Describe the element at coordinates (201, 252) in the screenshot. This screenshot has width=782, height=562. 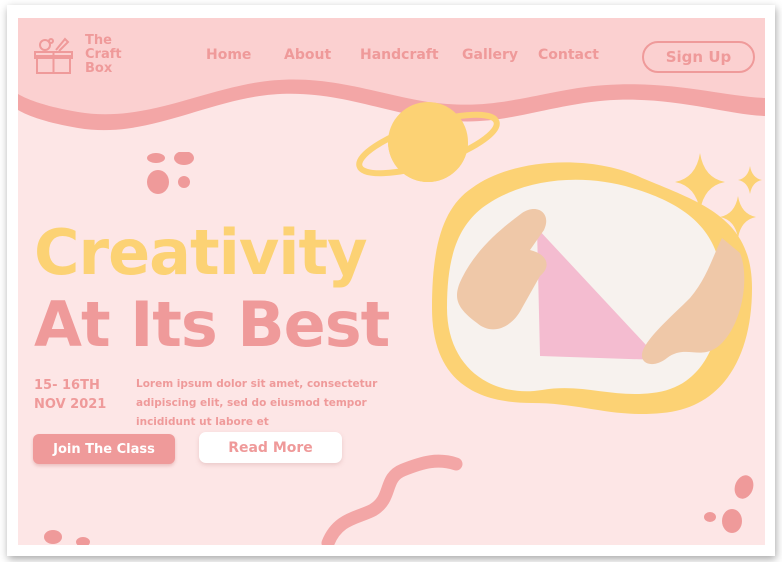
I see `headline-line-1: Creativity` at that location.